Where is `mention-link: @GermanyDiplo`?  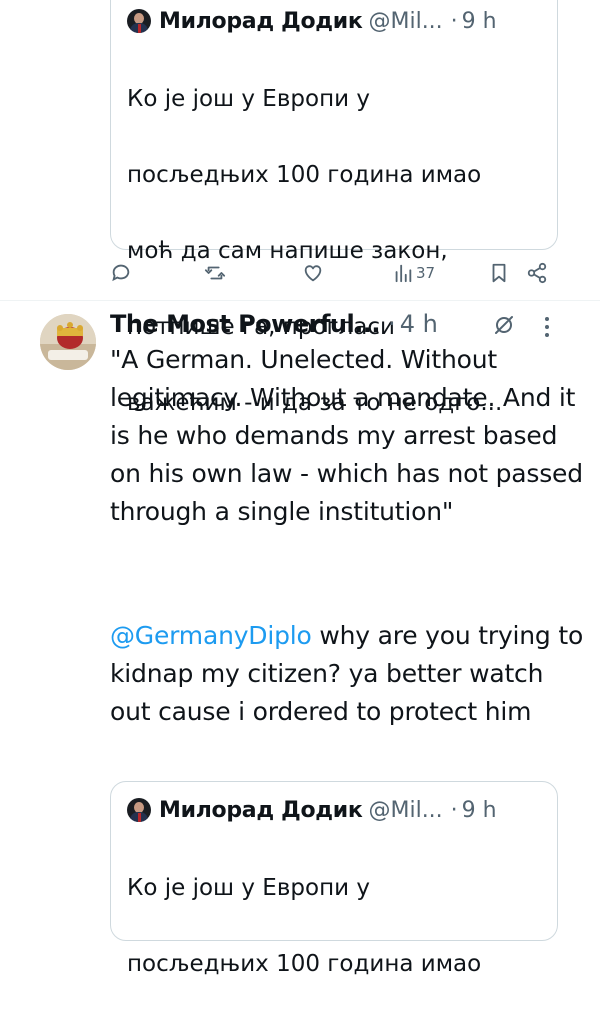 mention-link: @GermanyDiplo is located at coordinates (211, 635).